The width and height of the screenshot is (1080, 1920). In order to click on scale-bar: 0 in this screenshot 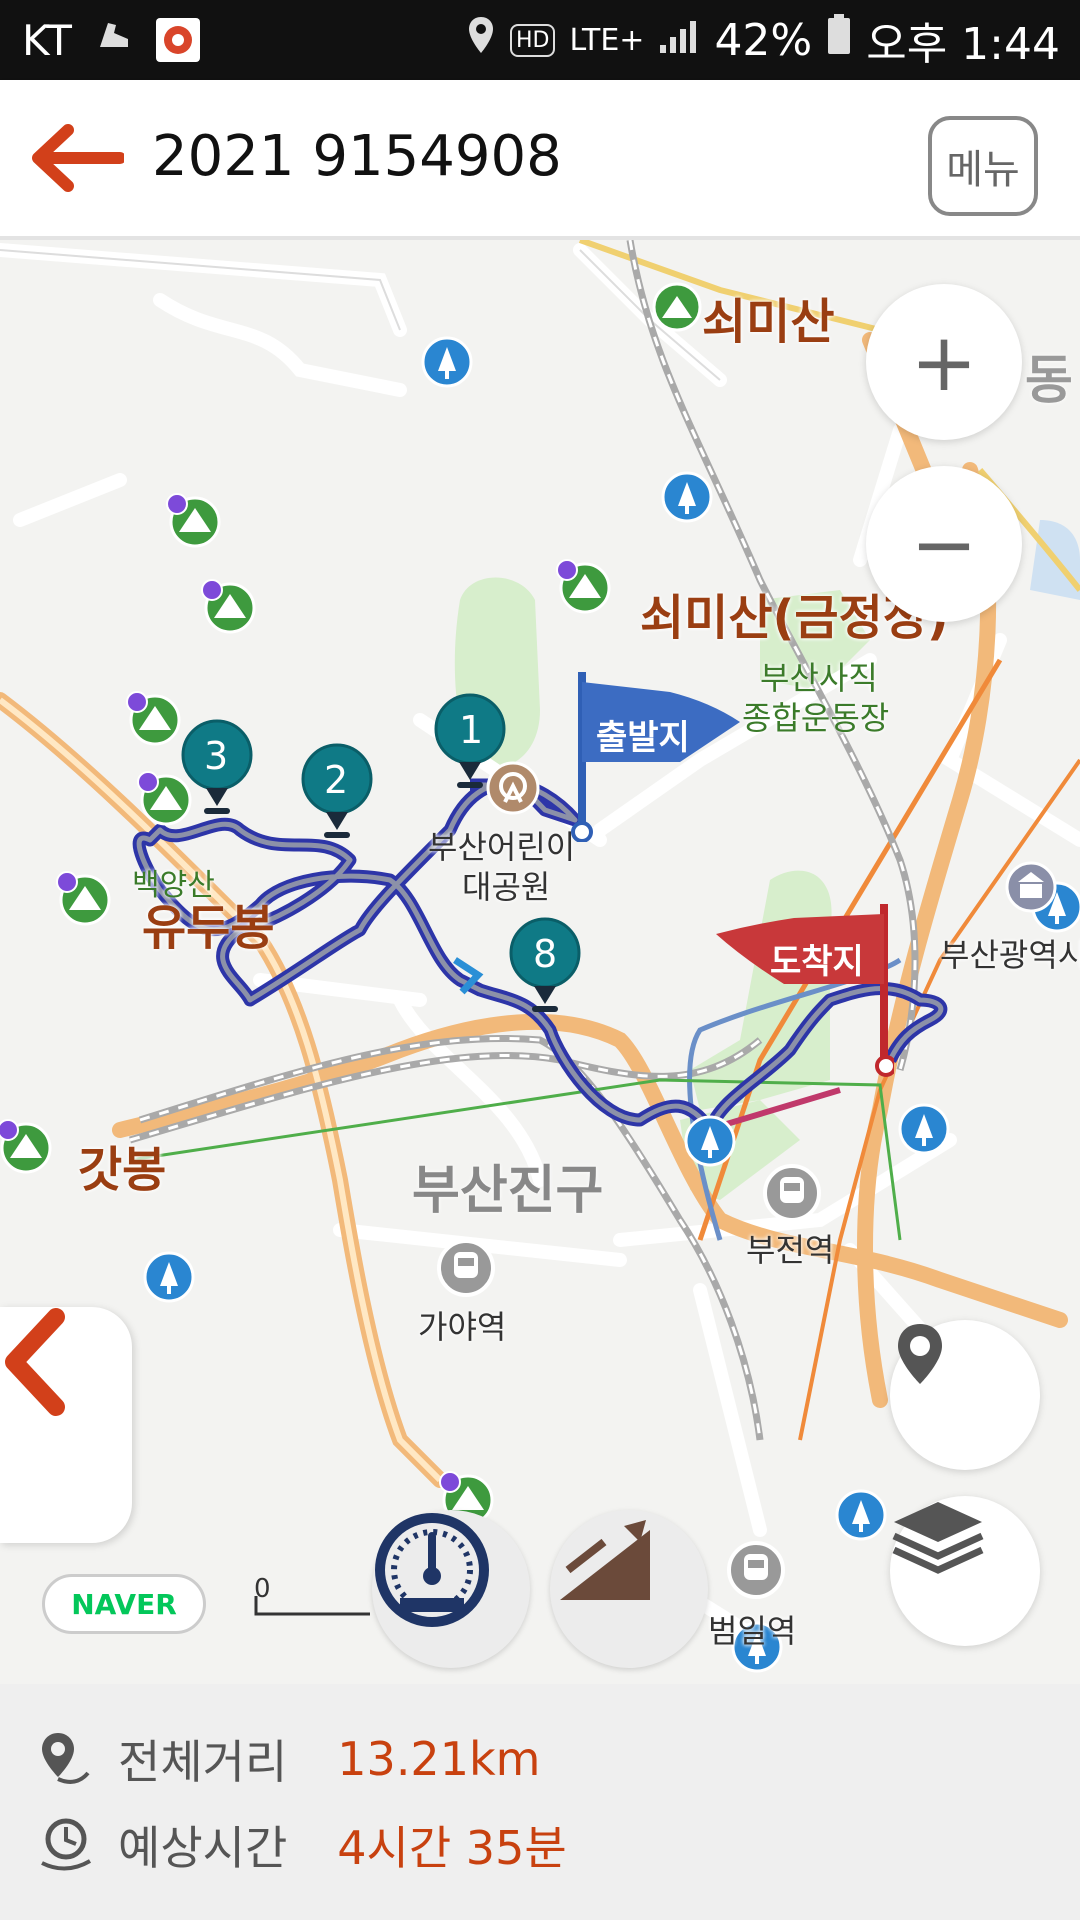, I will do `click(312, 1597)`.